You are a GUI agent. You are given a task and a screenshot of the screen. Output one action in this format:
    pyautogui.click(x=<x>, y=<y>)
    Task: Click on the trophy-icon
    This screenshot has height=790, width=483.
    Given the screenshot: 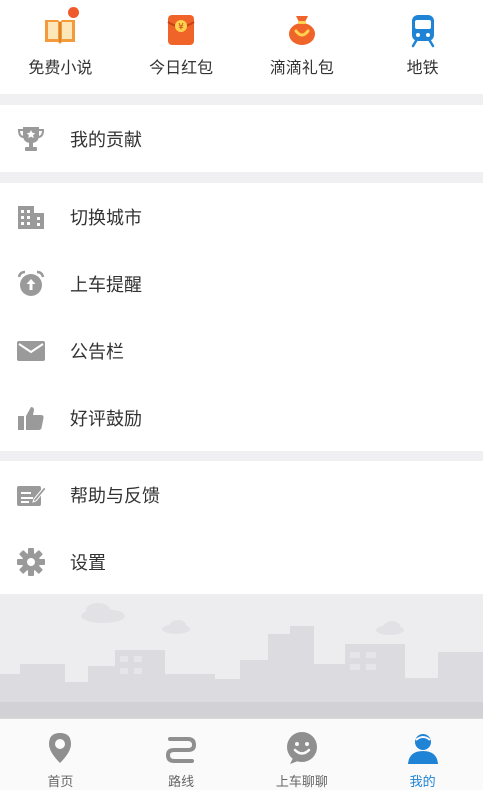 What is the action you would take?
    pyautogui.click(x=31, y=138)
    